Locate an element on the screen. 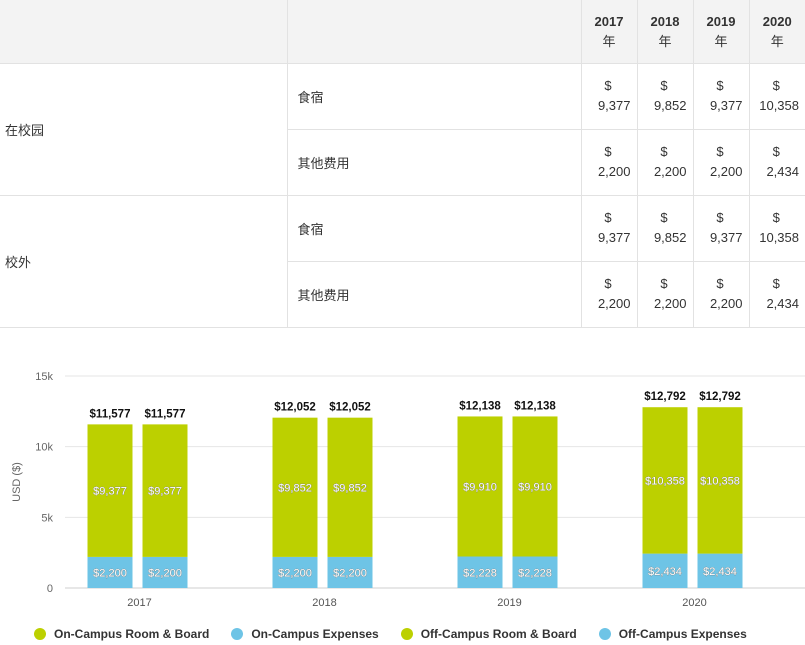  header-year-number: 2019 is located at coordinates (721, 21).